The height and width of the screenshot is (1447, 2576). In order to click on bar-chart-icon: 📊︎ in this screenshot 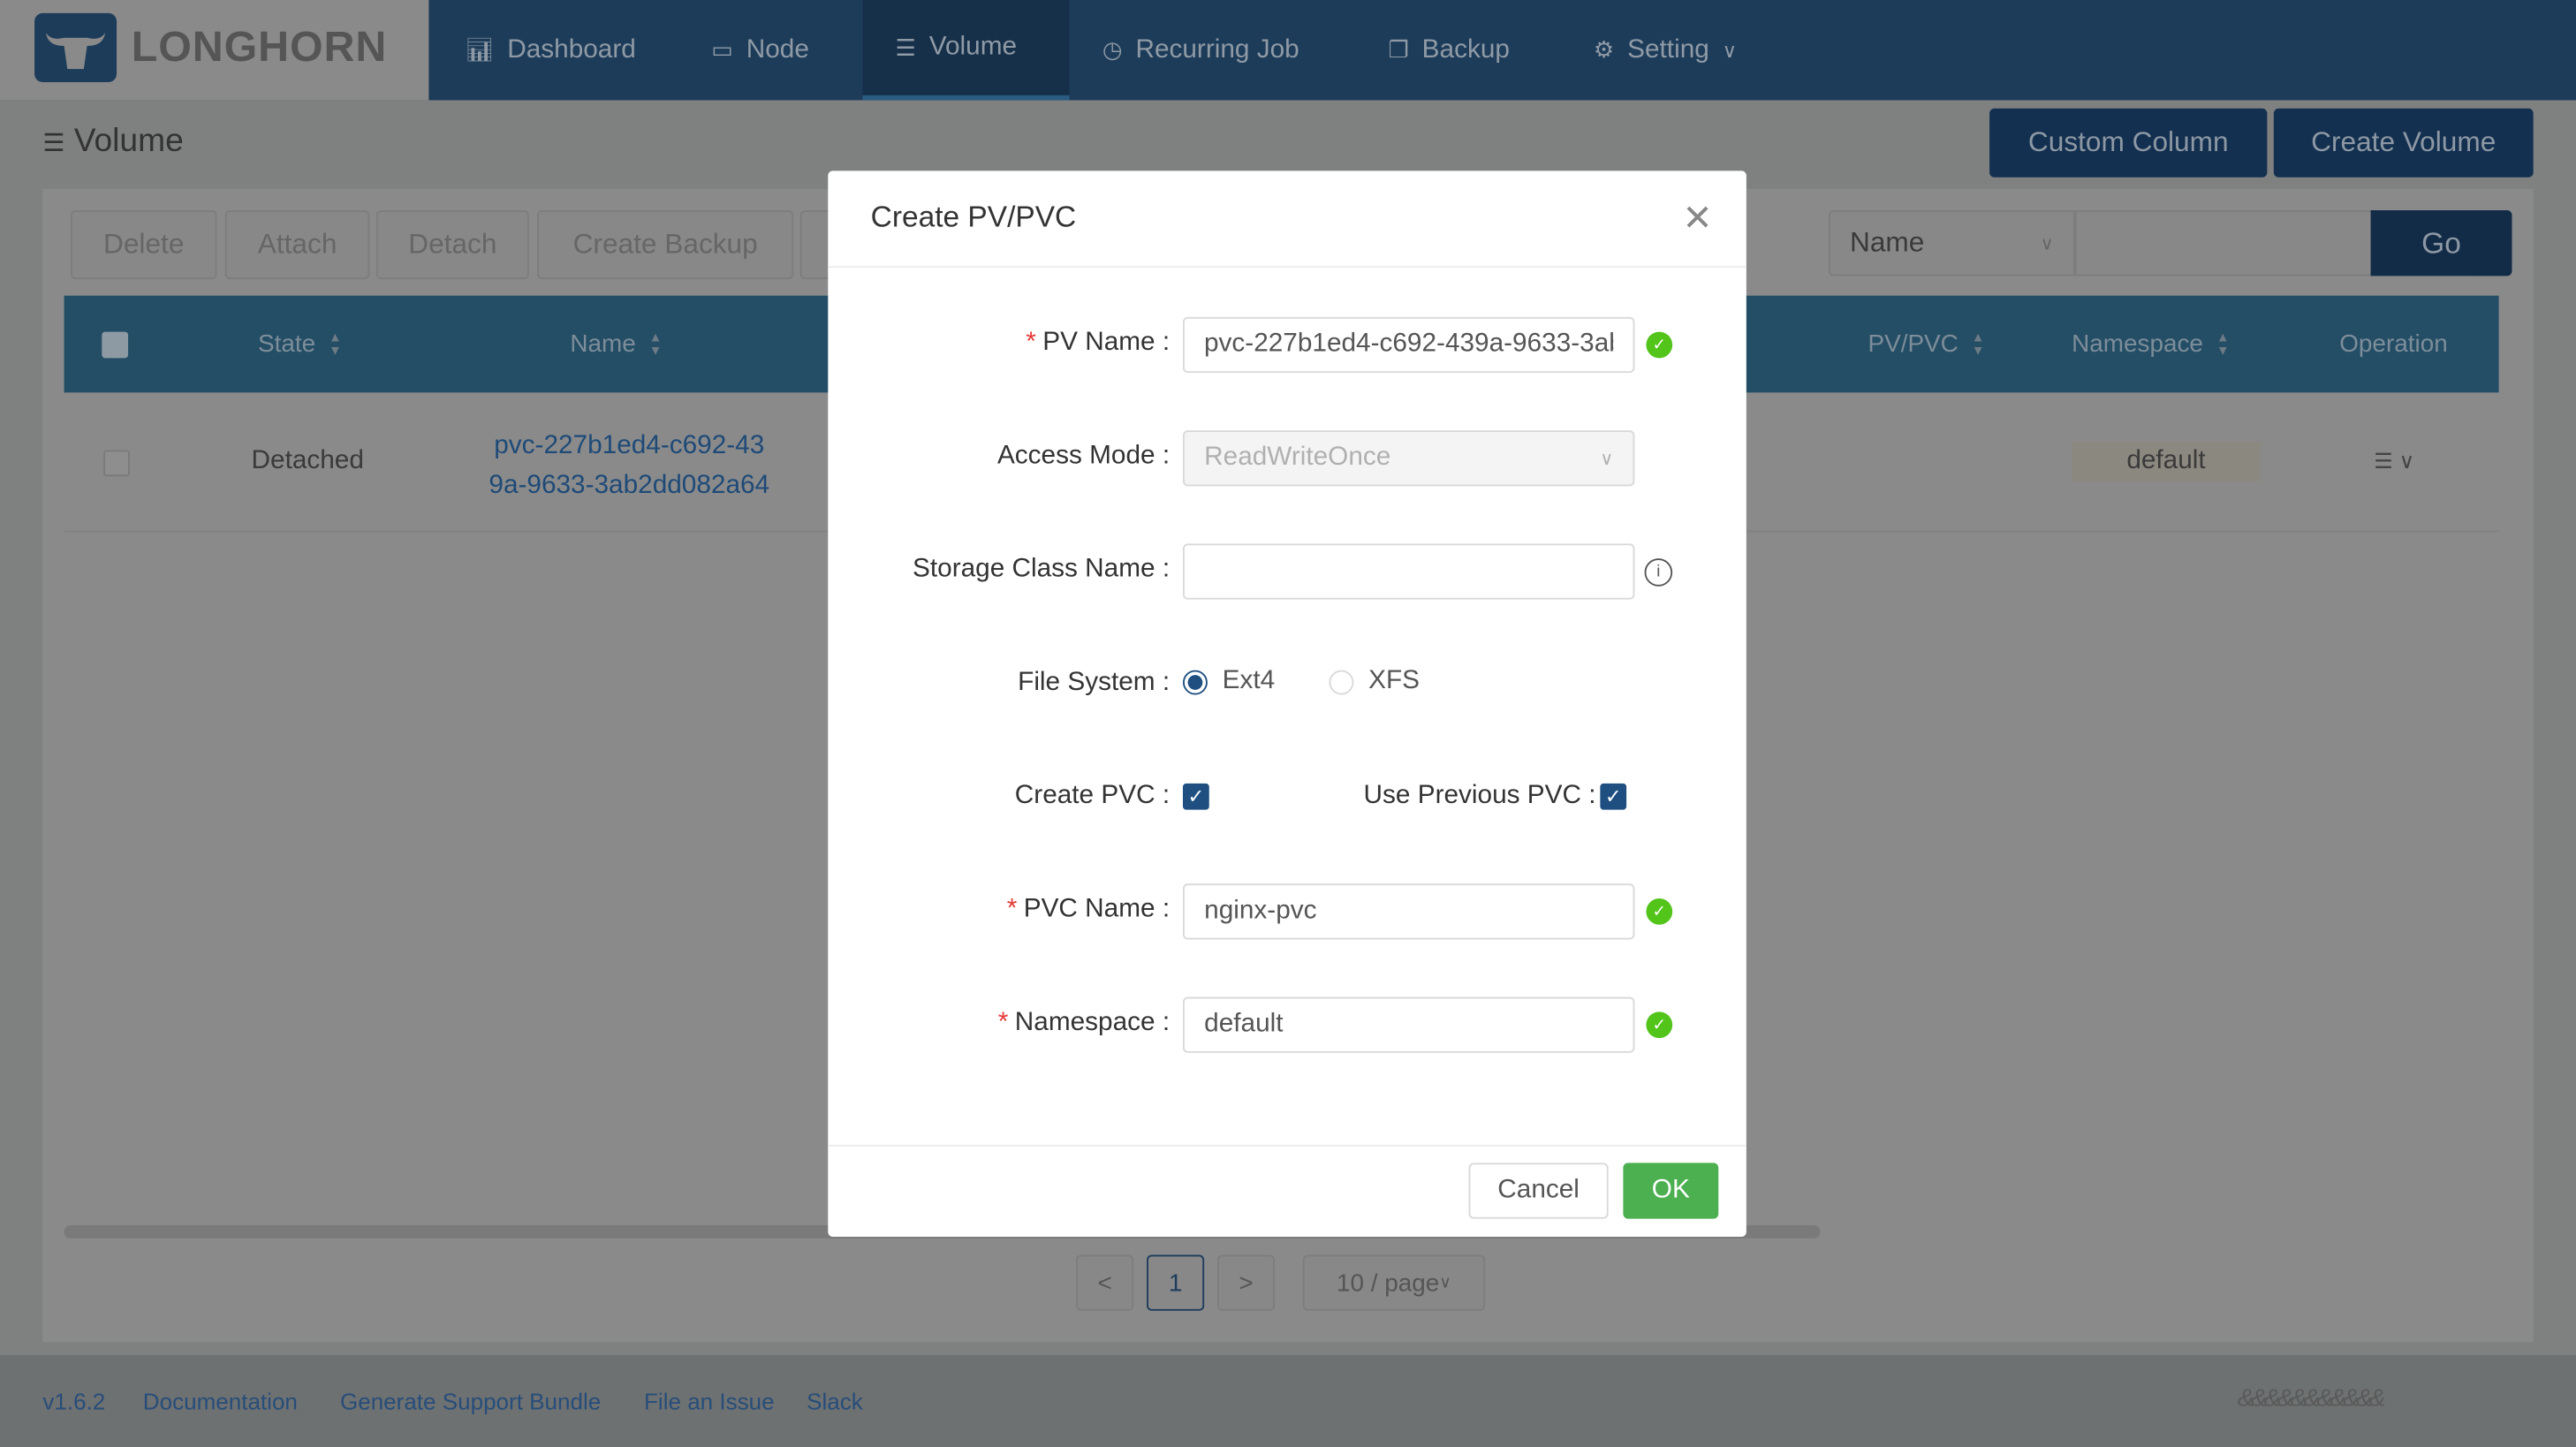, I will do `click(480, 49)`.